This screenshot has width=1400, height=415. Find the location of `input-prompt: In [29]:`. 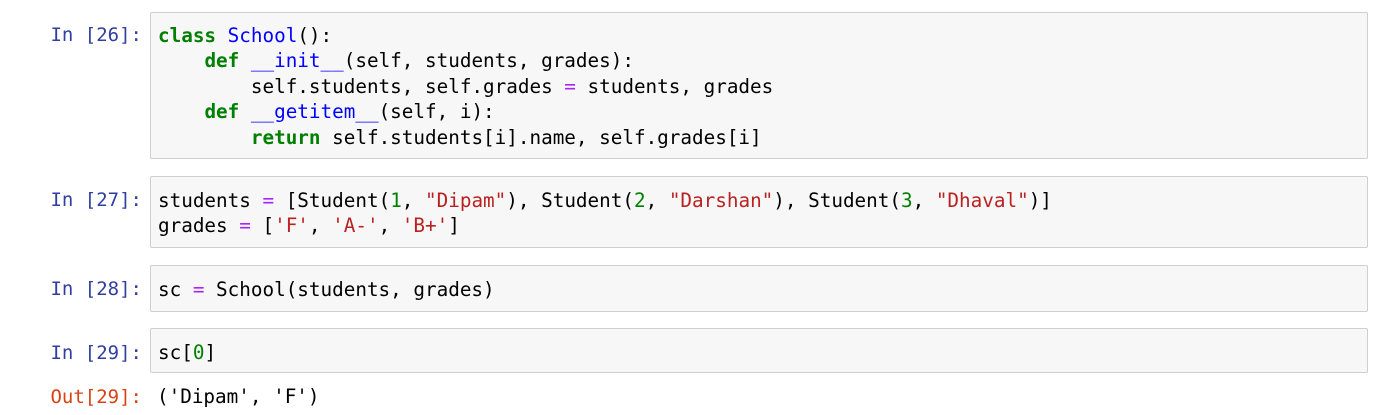

input-prompt: In [29]: is located at coordinates (96, 353).